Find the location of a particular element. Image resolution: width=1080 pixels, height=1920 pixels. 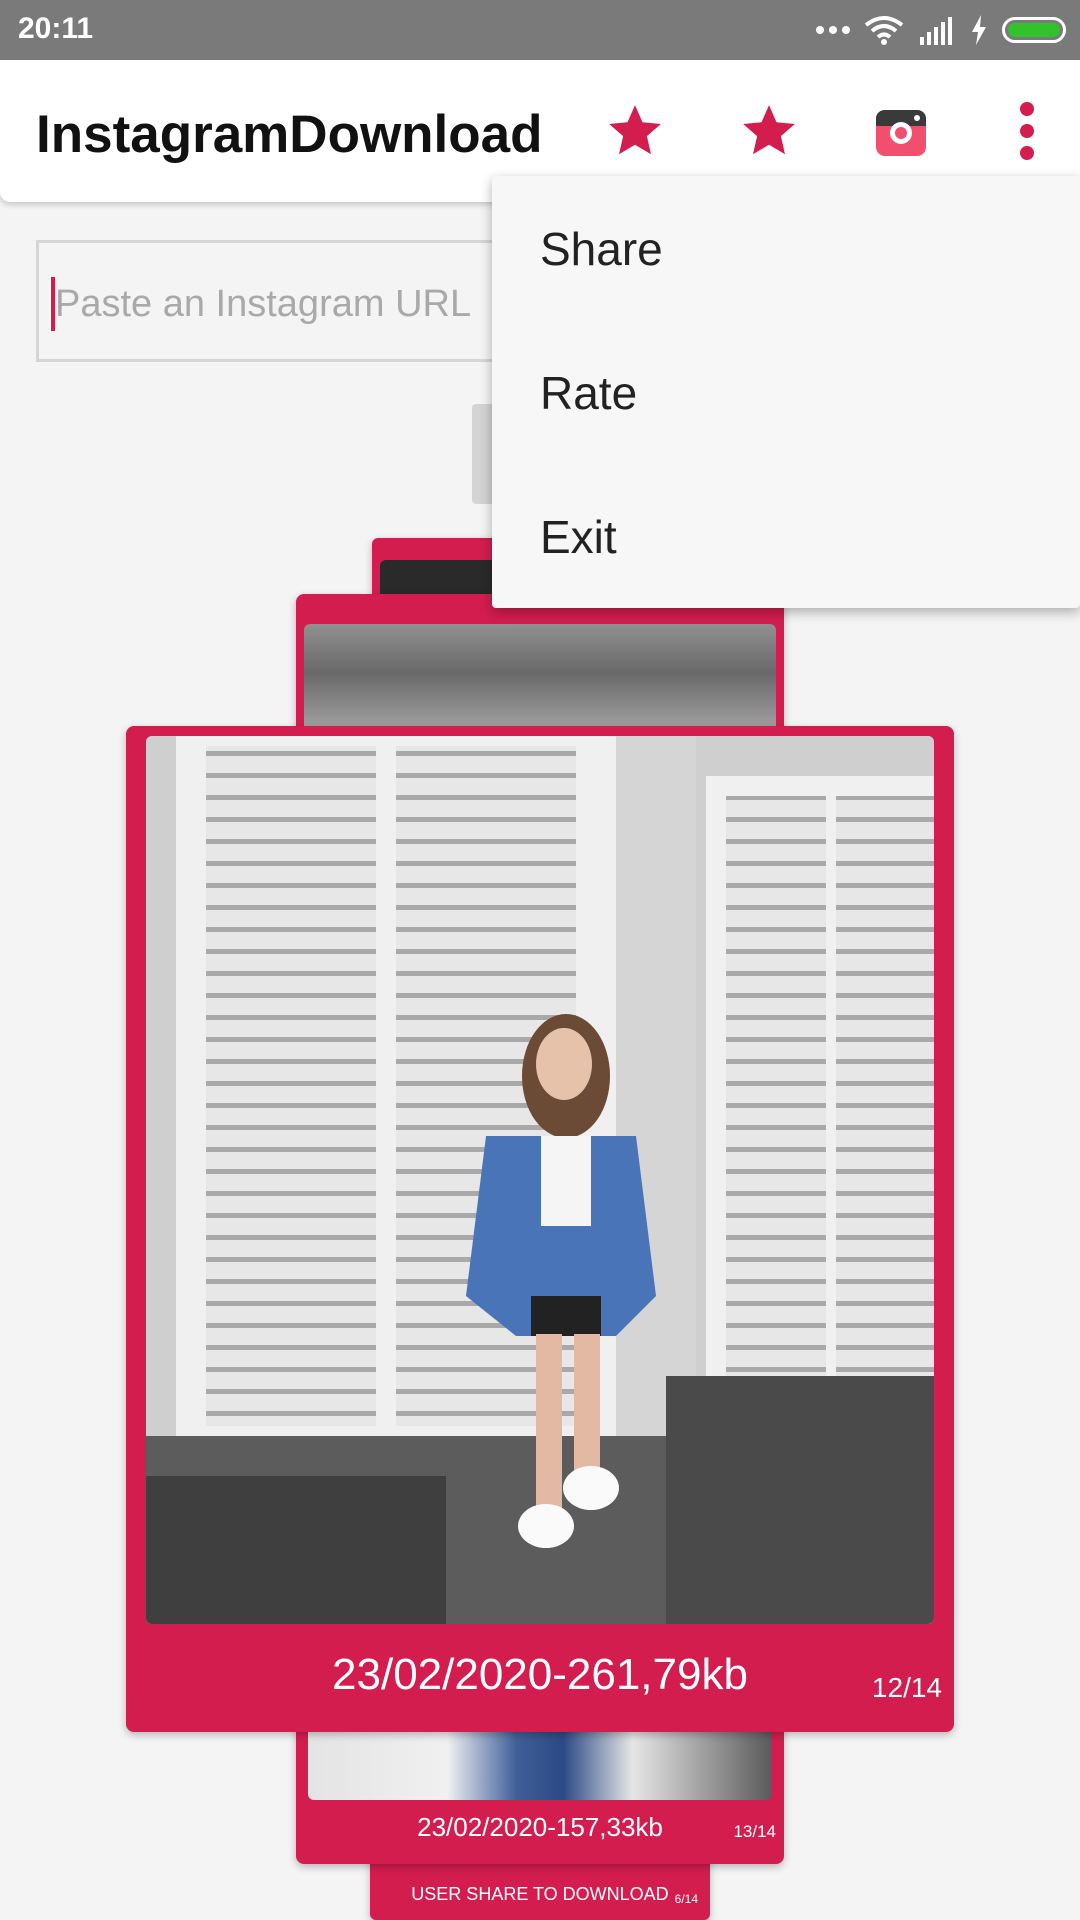

overflow-menu: Share Rate Exit is located at coordinates (786, 392).